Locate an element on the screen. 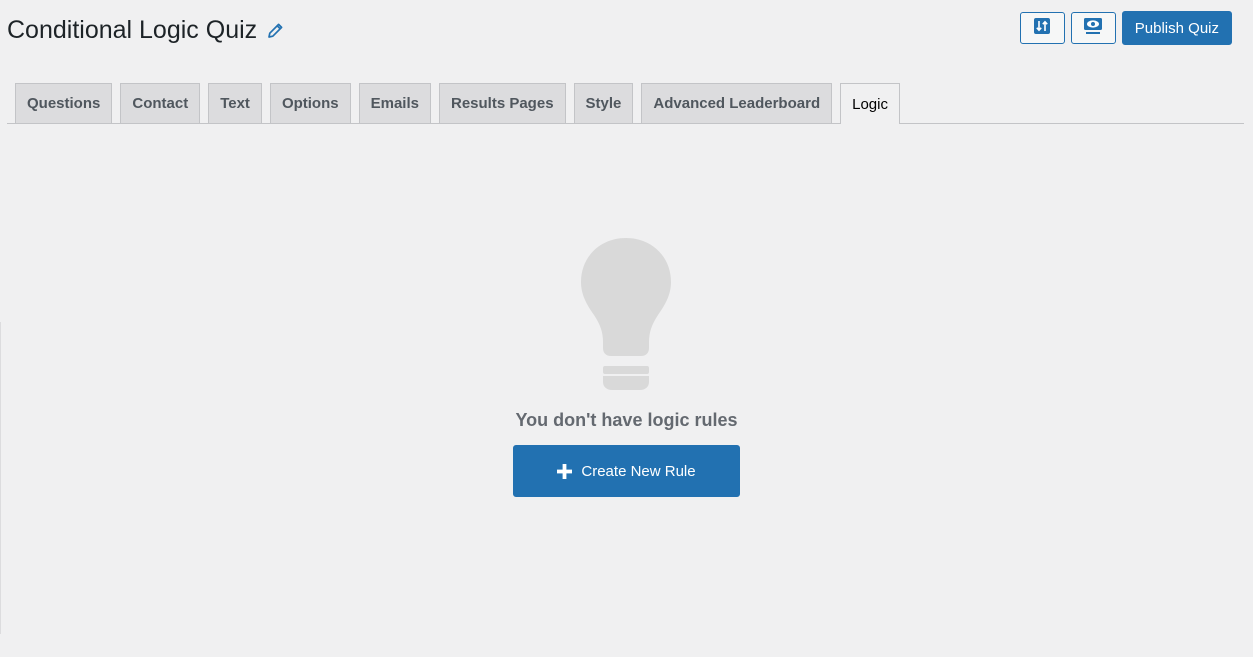 The height and width of the screenshot is (657, 1253). tab-contact: Contact is located at coordinates (160, 103).